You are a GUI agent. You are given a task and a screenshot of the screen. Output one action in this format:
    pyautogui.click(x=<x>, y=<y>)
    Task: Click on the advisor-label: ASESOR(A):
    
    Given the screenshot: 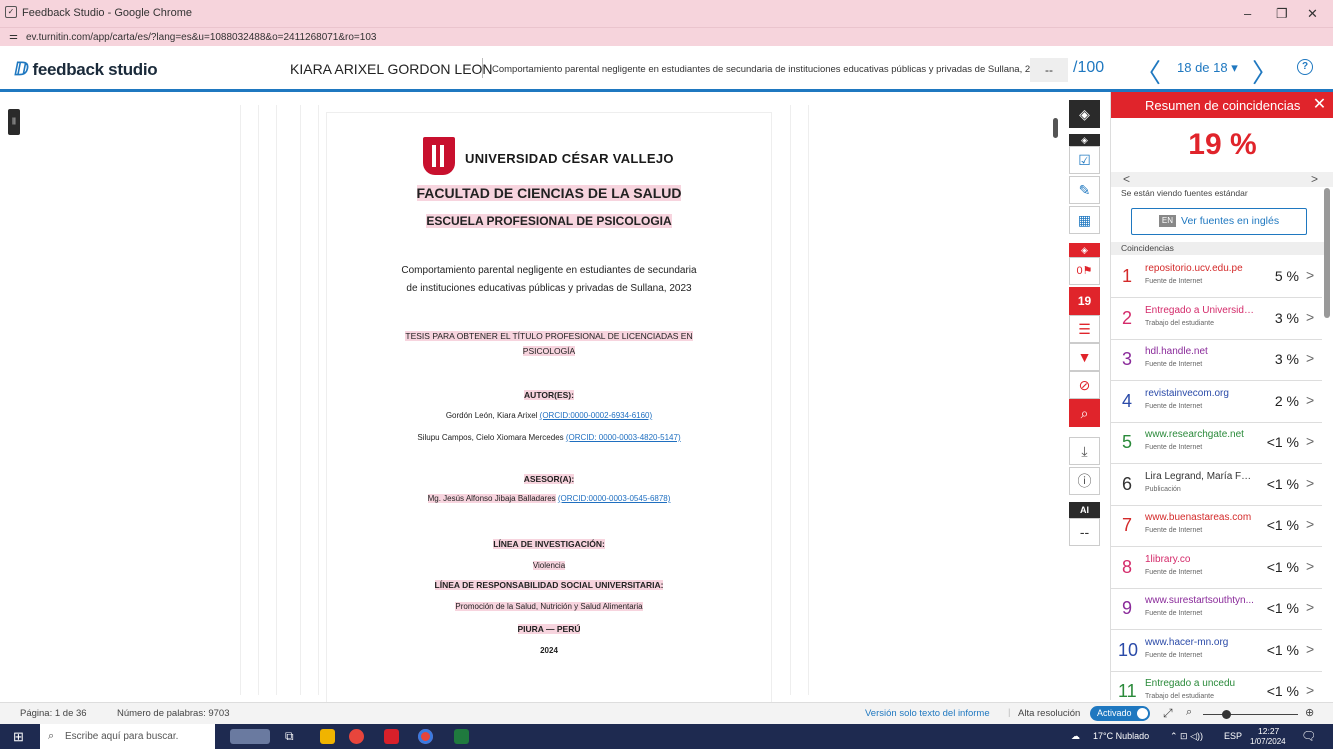 What is the action you would take?
    pyautogui.click(x=549, y=479)
    